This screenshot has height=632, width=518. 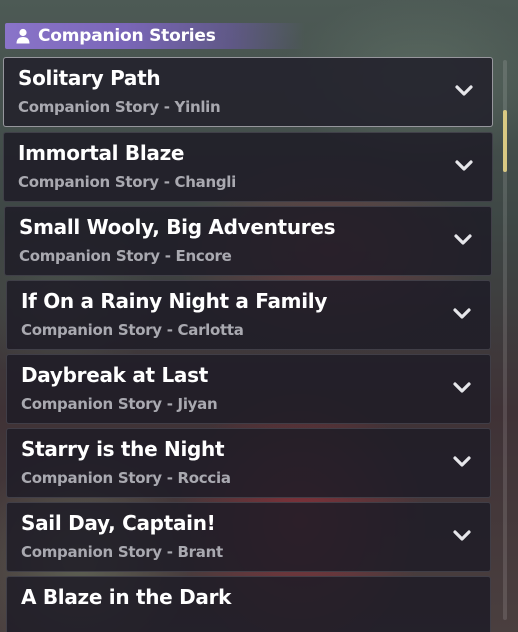 I want to click on story-subtitle: Companion Story - Encore, so click(x=125, y=256).